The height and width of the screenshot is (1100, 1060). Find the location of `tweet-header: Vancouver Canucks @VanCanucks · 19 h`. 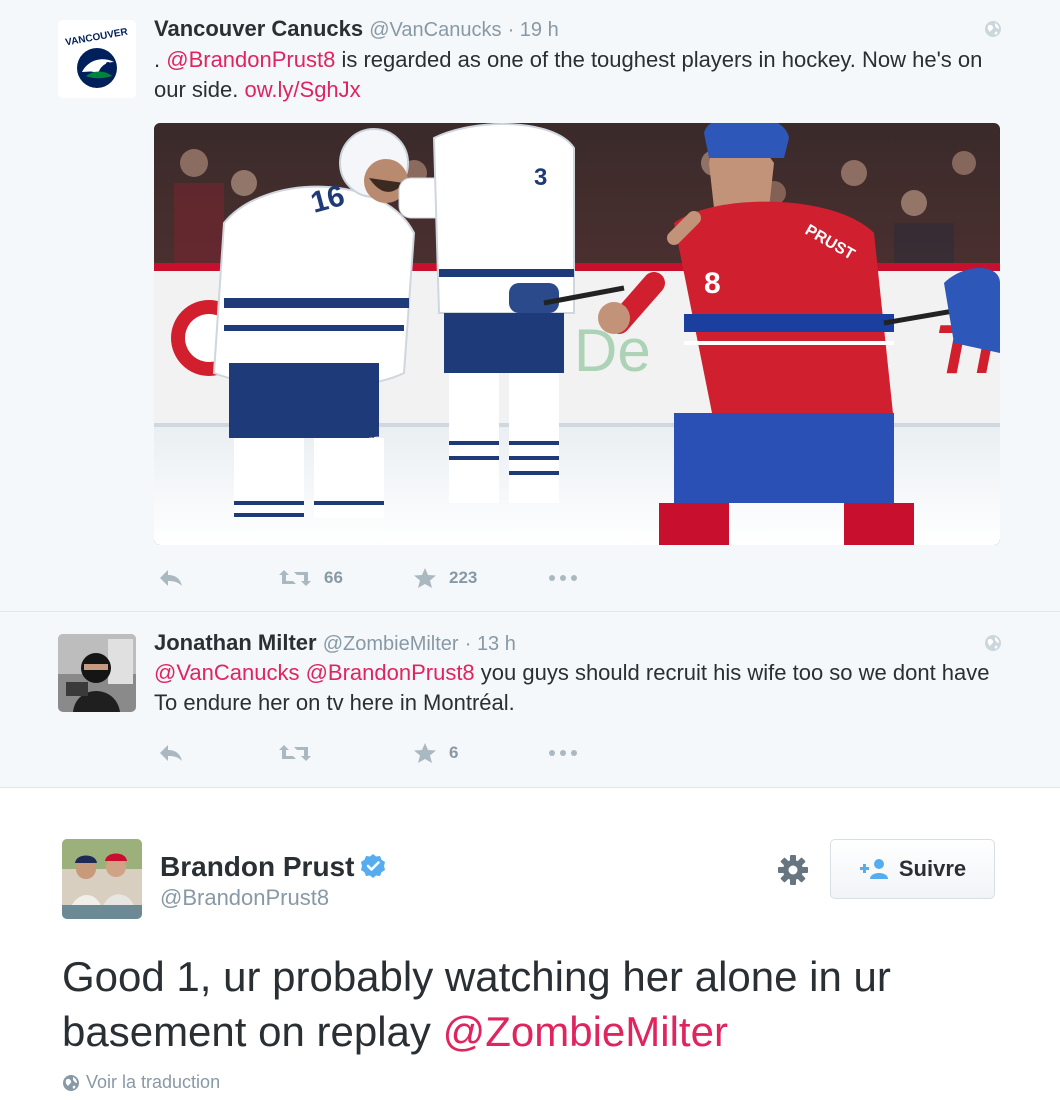

tweet-header: Vancouver Canucks @VanCanucks · 19 h is located at coordinates (356, 29).